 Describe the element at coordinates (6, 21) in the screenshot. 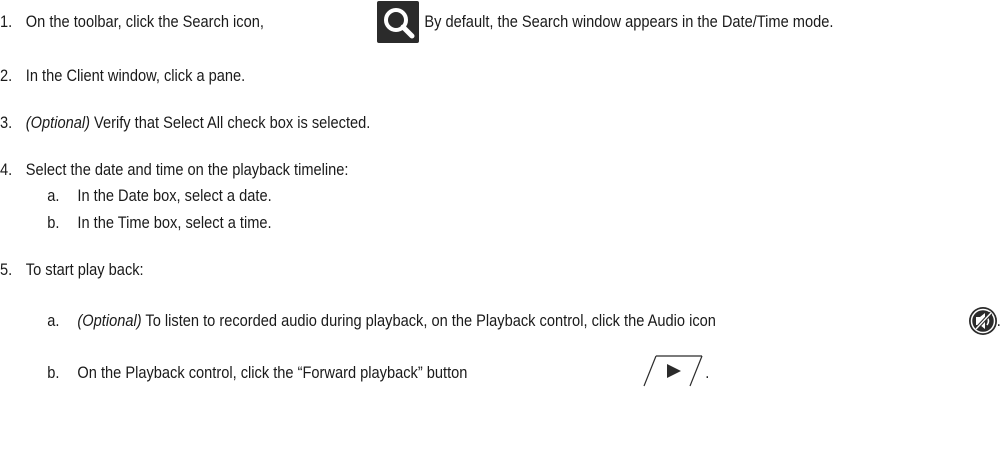

I see `step-1-number: 1.` at that location.